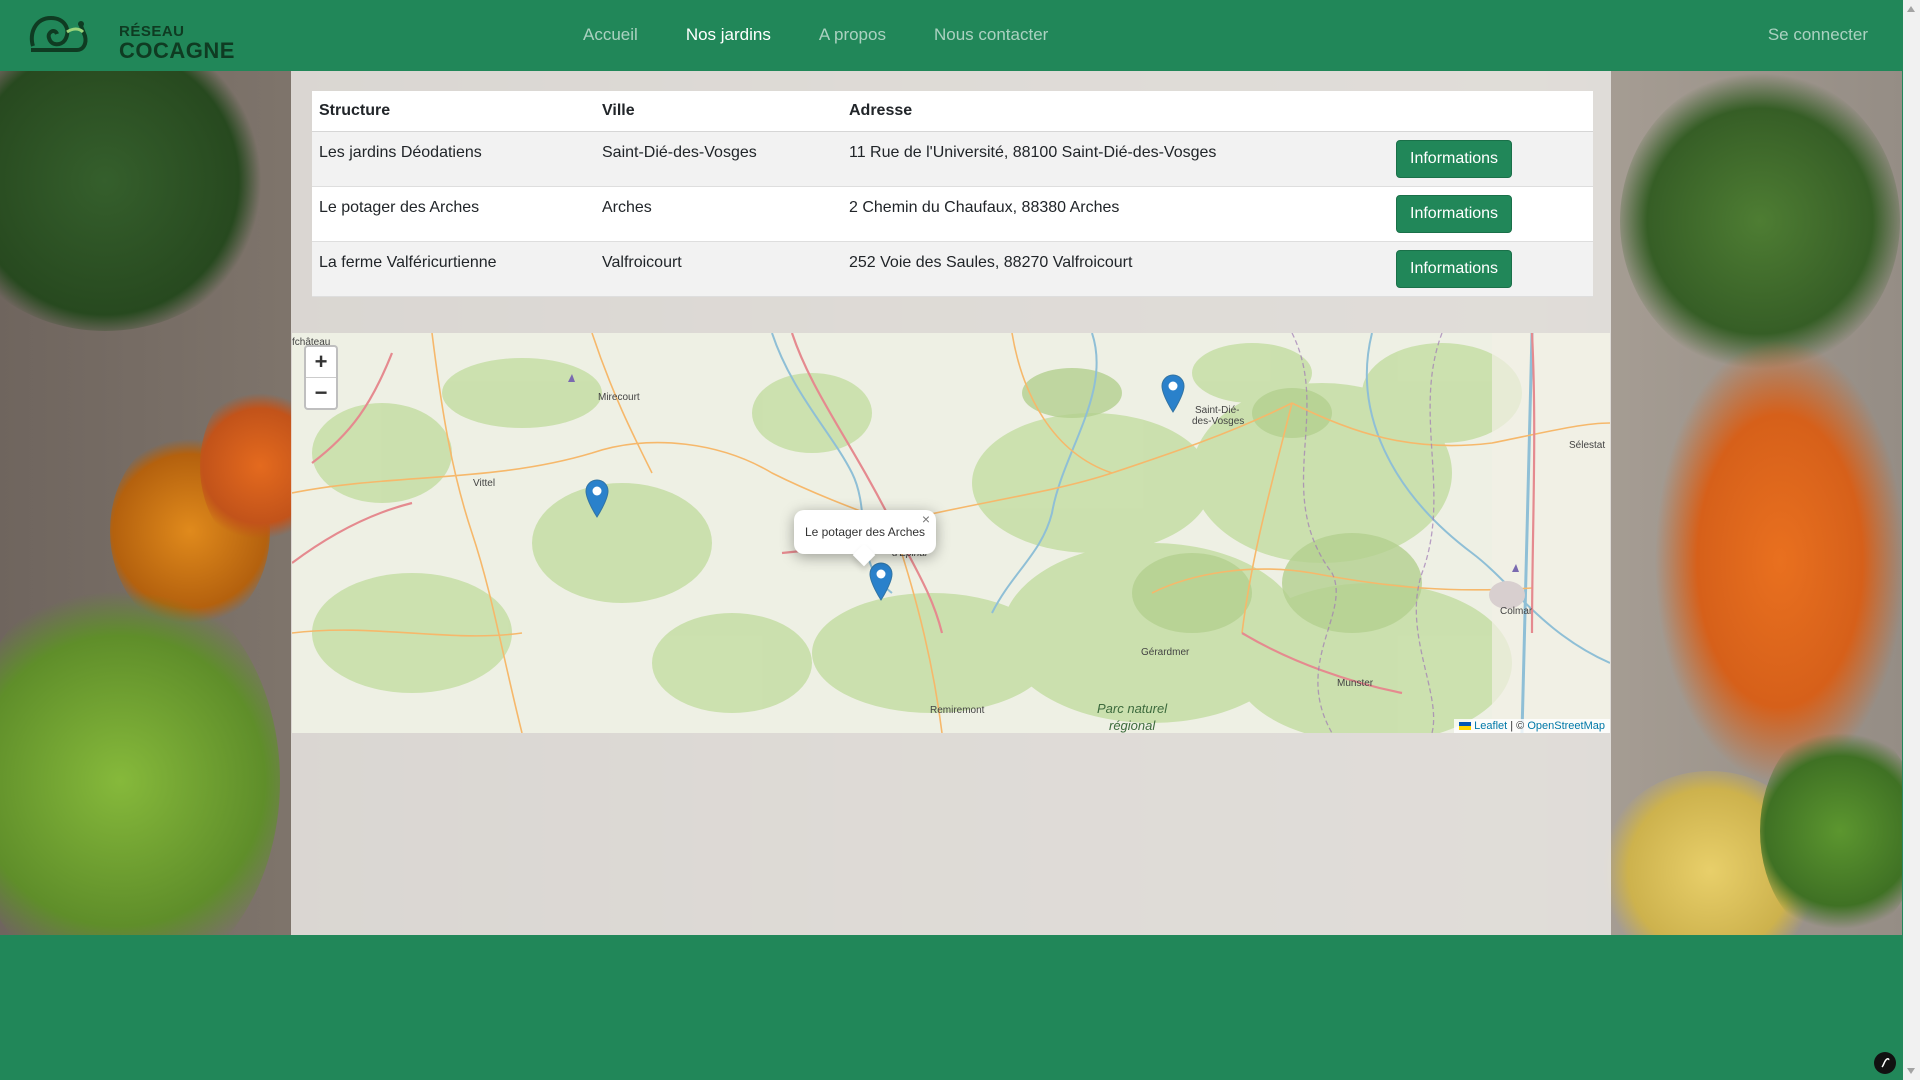  Describe the element at coordinates (321, 362) in the screenshot. I see `zoom-in-button: +` at that location.